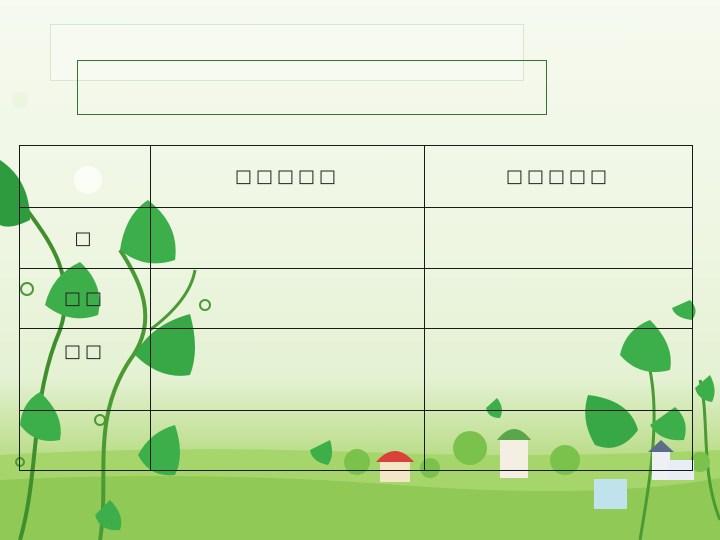  Describe the element at coordinates (610, 494) in the screenshot. I see `decorative-square` at that location.